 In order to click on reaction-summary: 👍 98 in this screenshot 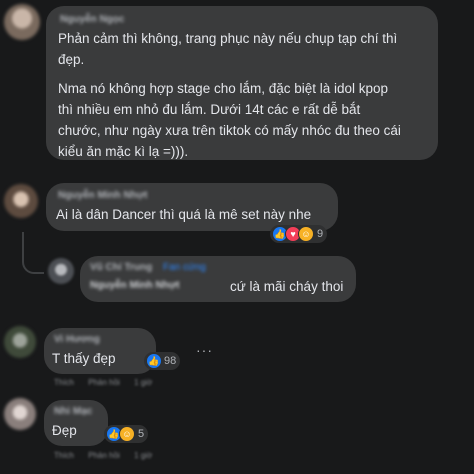, I will do `click(162, 361)`.